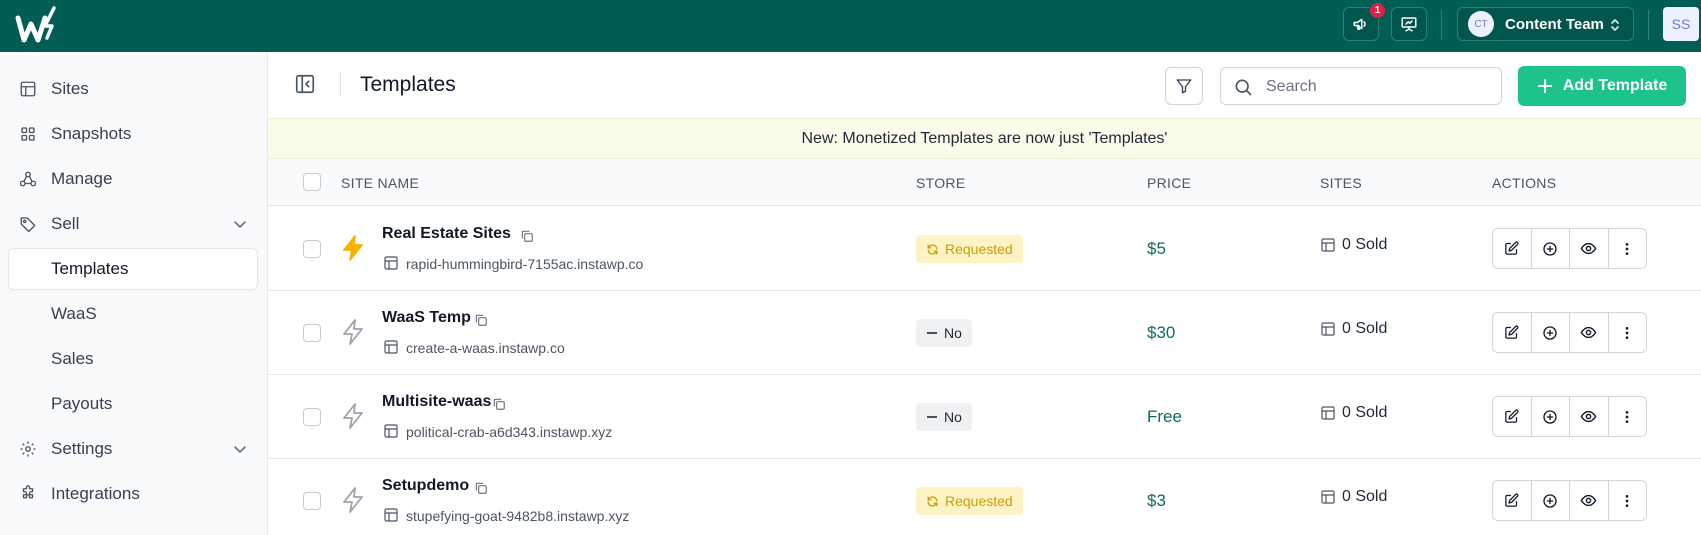 This screenshot has width=1701, height=535. I want to click on site-url: political-crab-a6d343.instawp.xyz, so click(509, 432).